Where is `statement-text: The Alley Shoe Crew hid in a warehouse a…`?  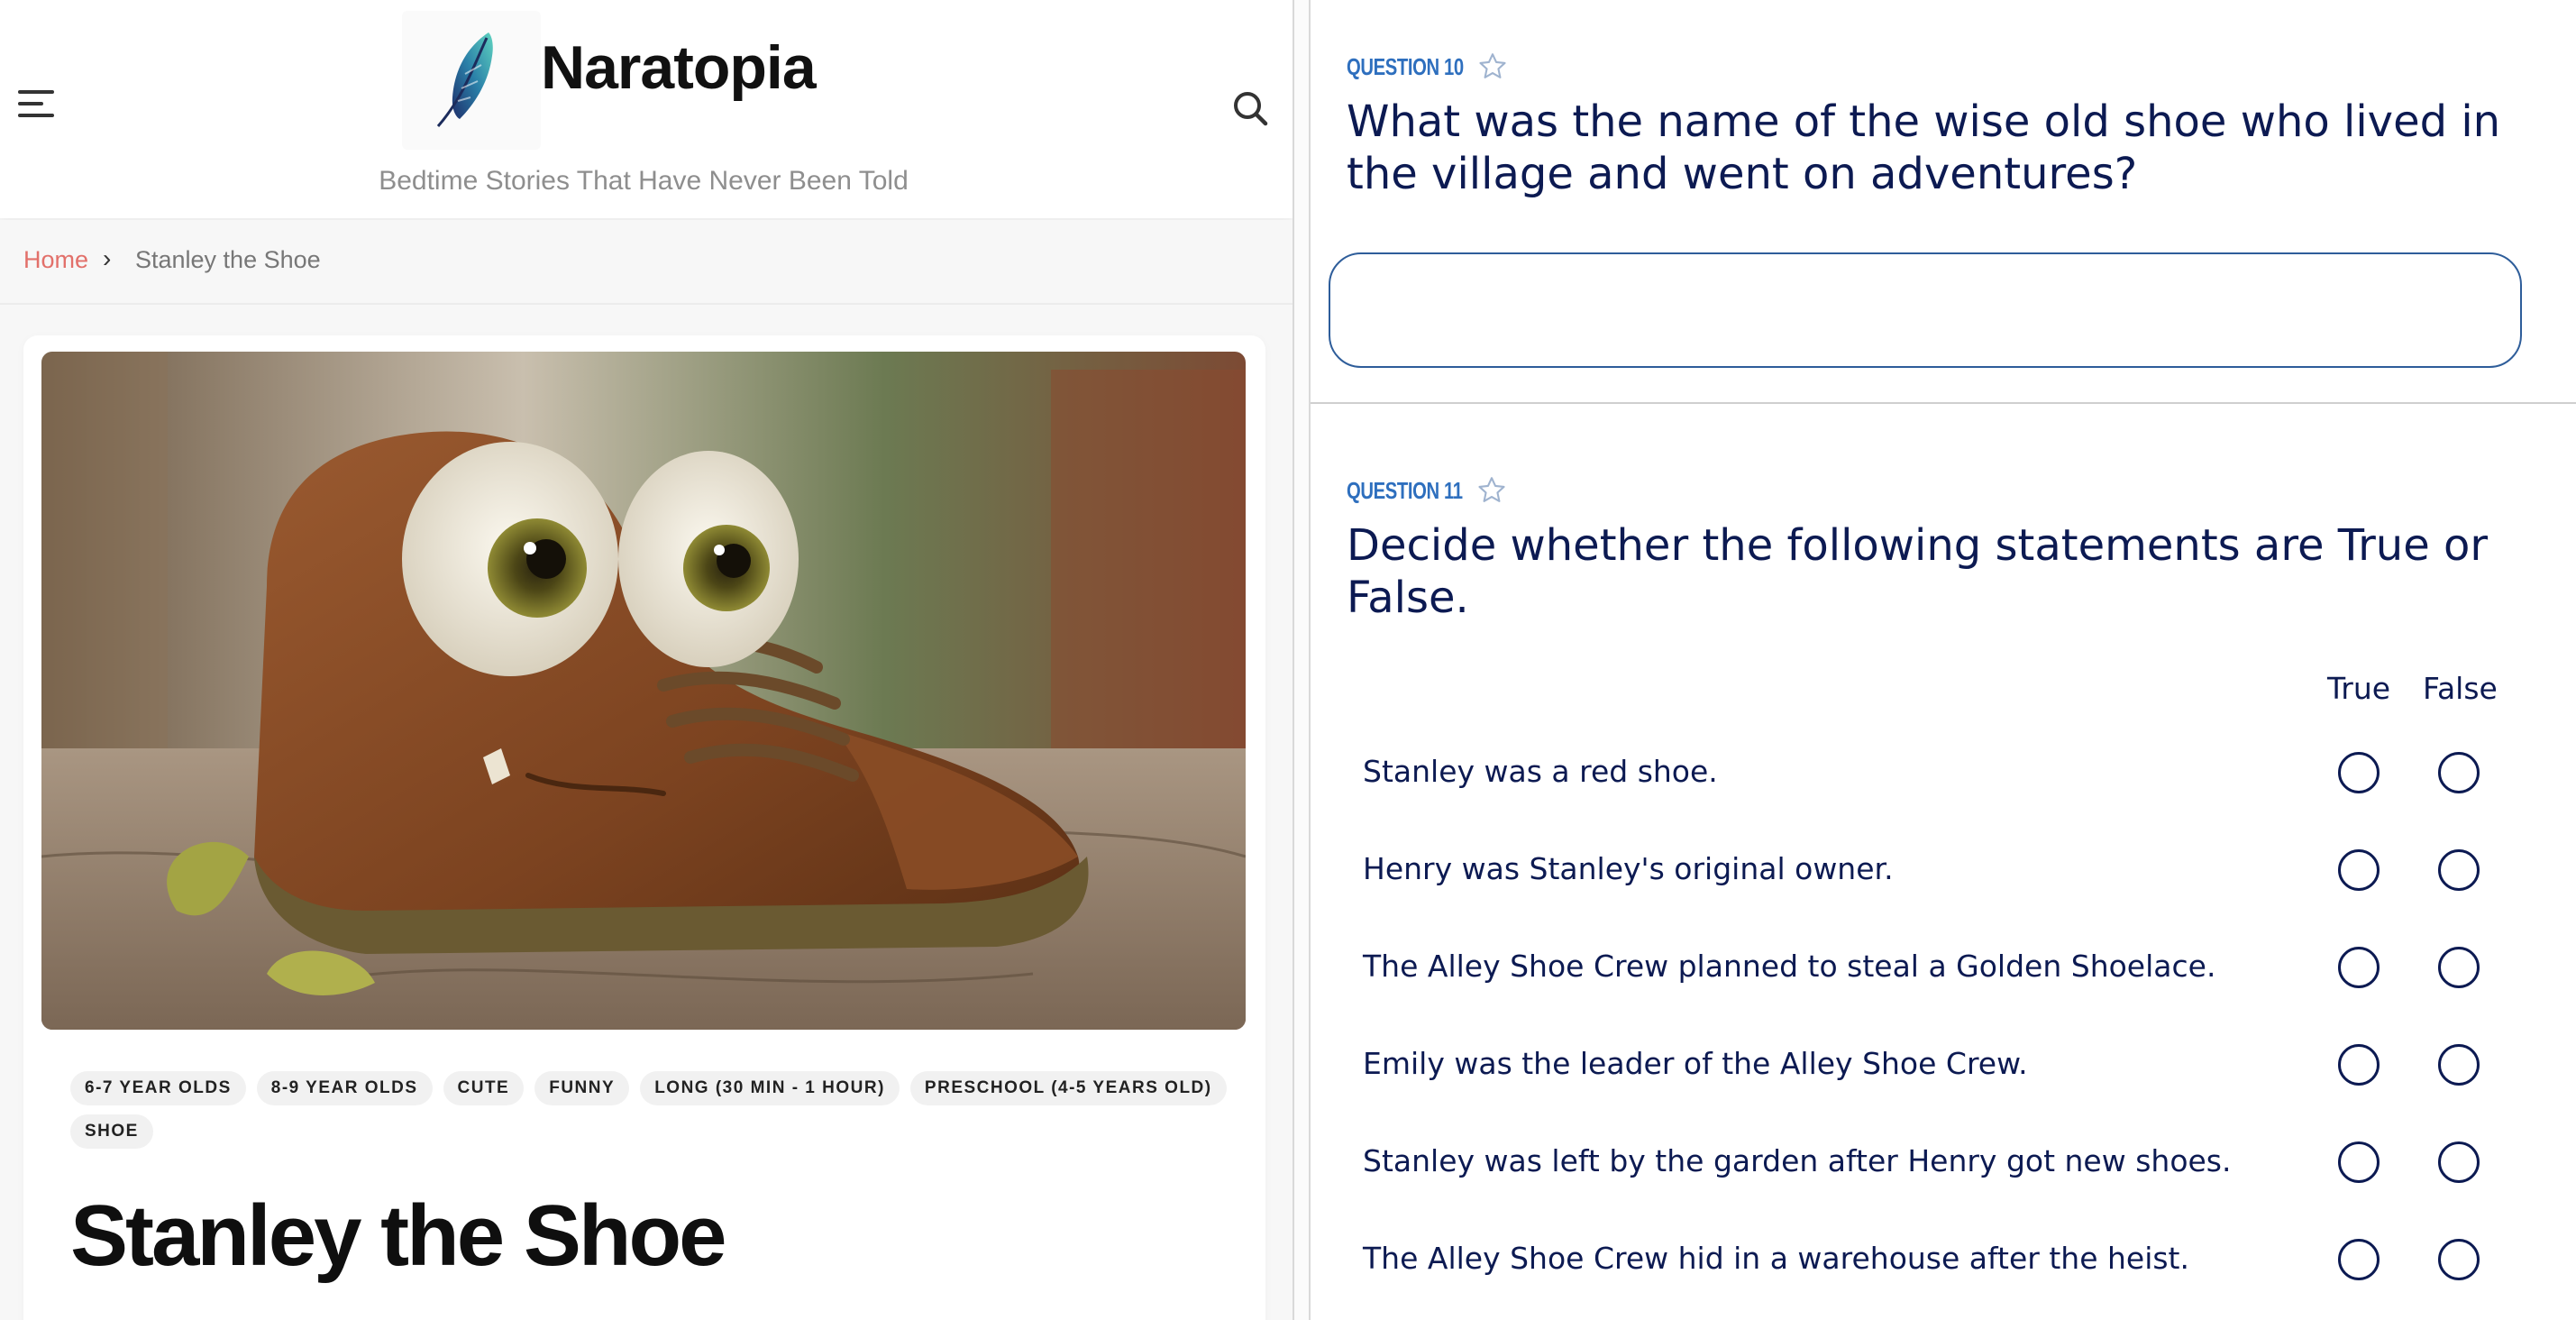
statement-text: The Alley Shoe Crew hid in a warehouse a… is located at coordinates (1776, 1258).